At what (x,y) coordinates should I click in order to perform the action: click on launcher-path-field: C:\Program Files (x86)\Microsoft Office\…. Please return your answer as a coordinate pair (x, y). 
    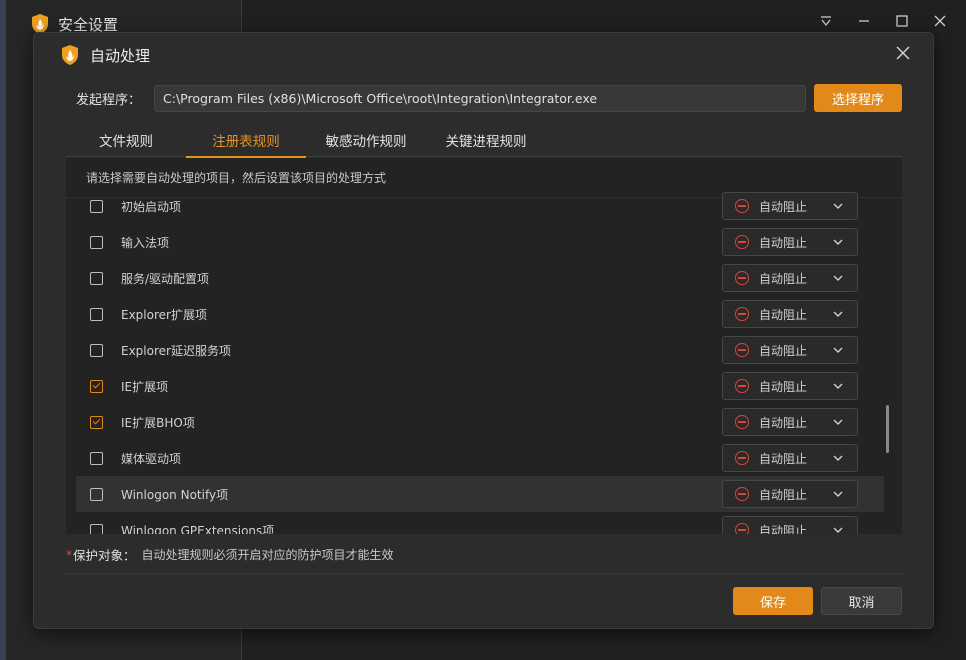
    Looking at the image, I should click on (480, 98).